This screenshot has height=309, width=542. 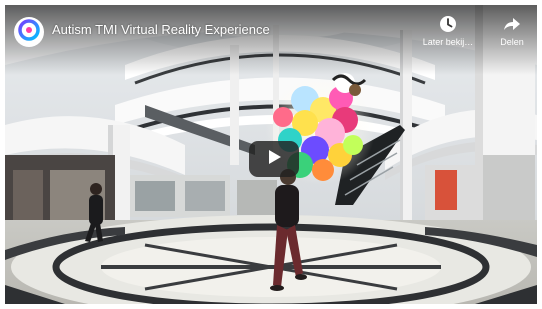 I want to click on play-button, so click(x=274, y=159).